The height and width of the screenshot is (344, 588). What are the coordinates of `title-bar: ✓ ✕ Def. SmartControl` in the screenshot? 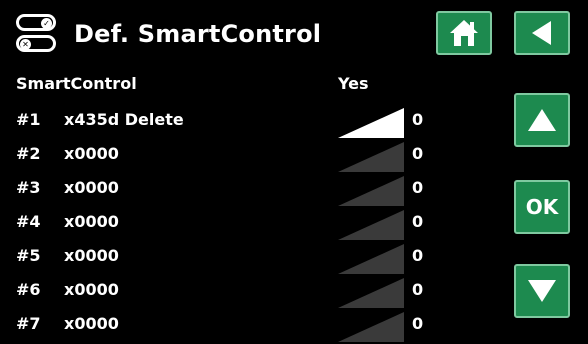 It's located at (168, 34).